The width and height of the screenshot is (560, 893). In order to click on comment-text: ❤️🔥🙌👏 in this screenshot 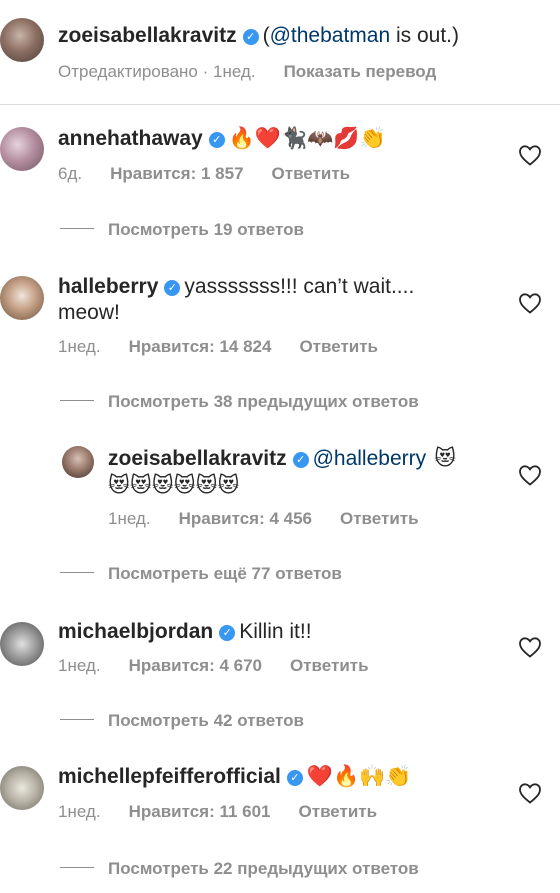, I will do `click(359, 776)`.